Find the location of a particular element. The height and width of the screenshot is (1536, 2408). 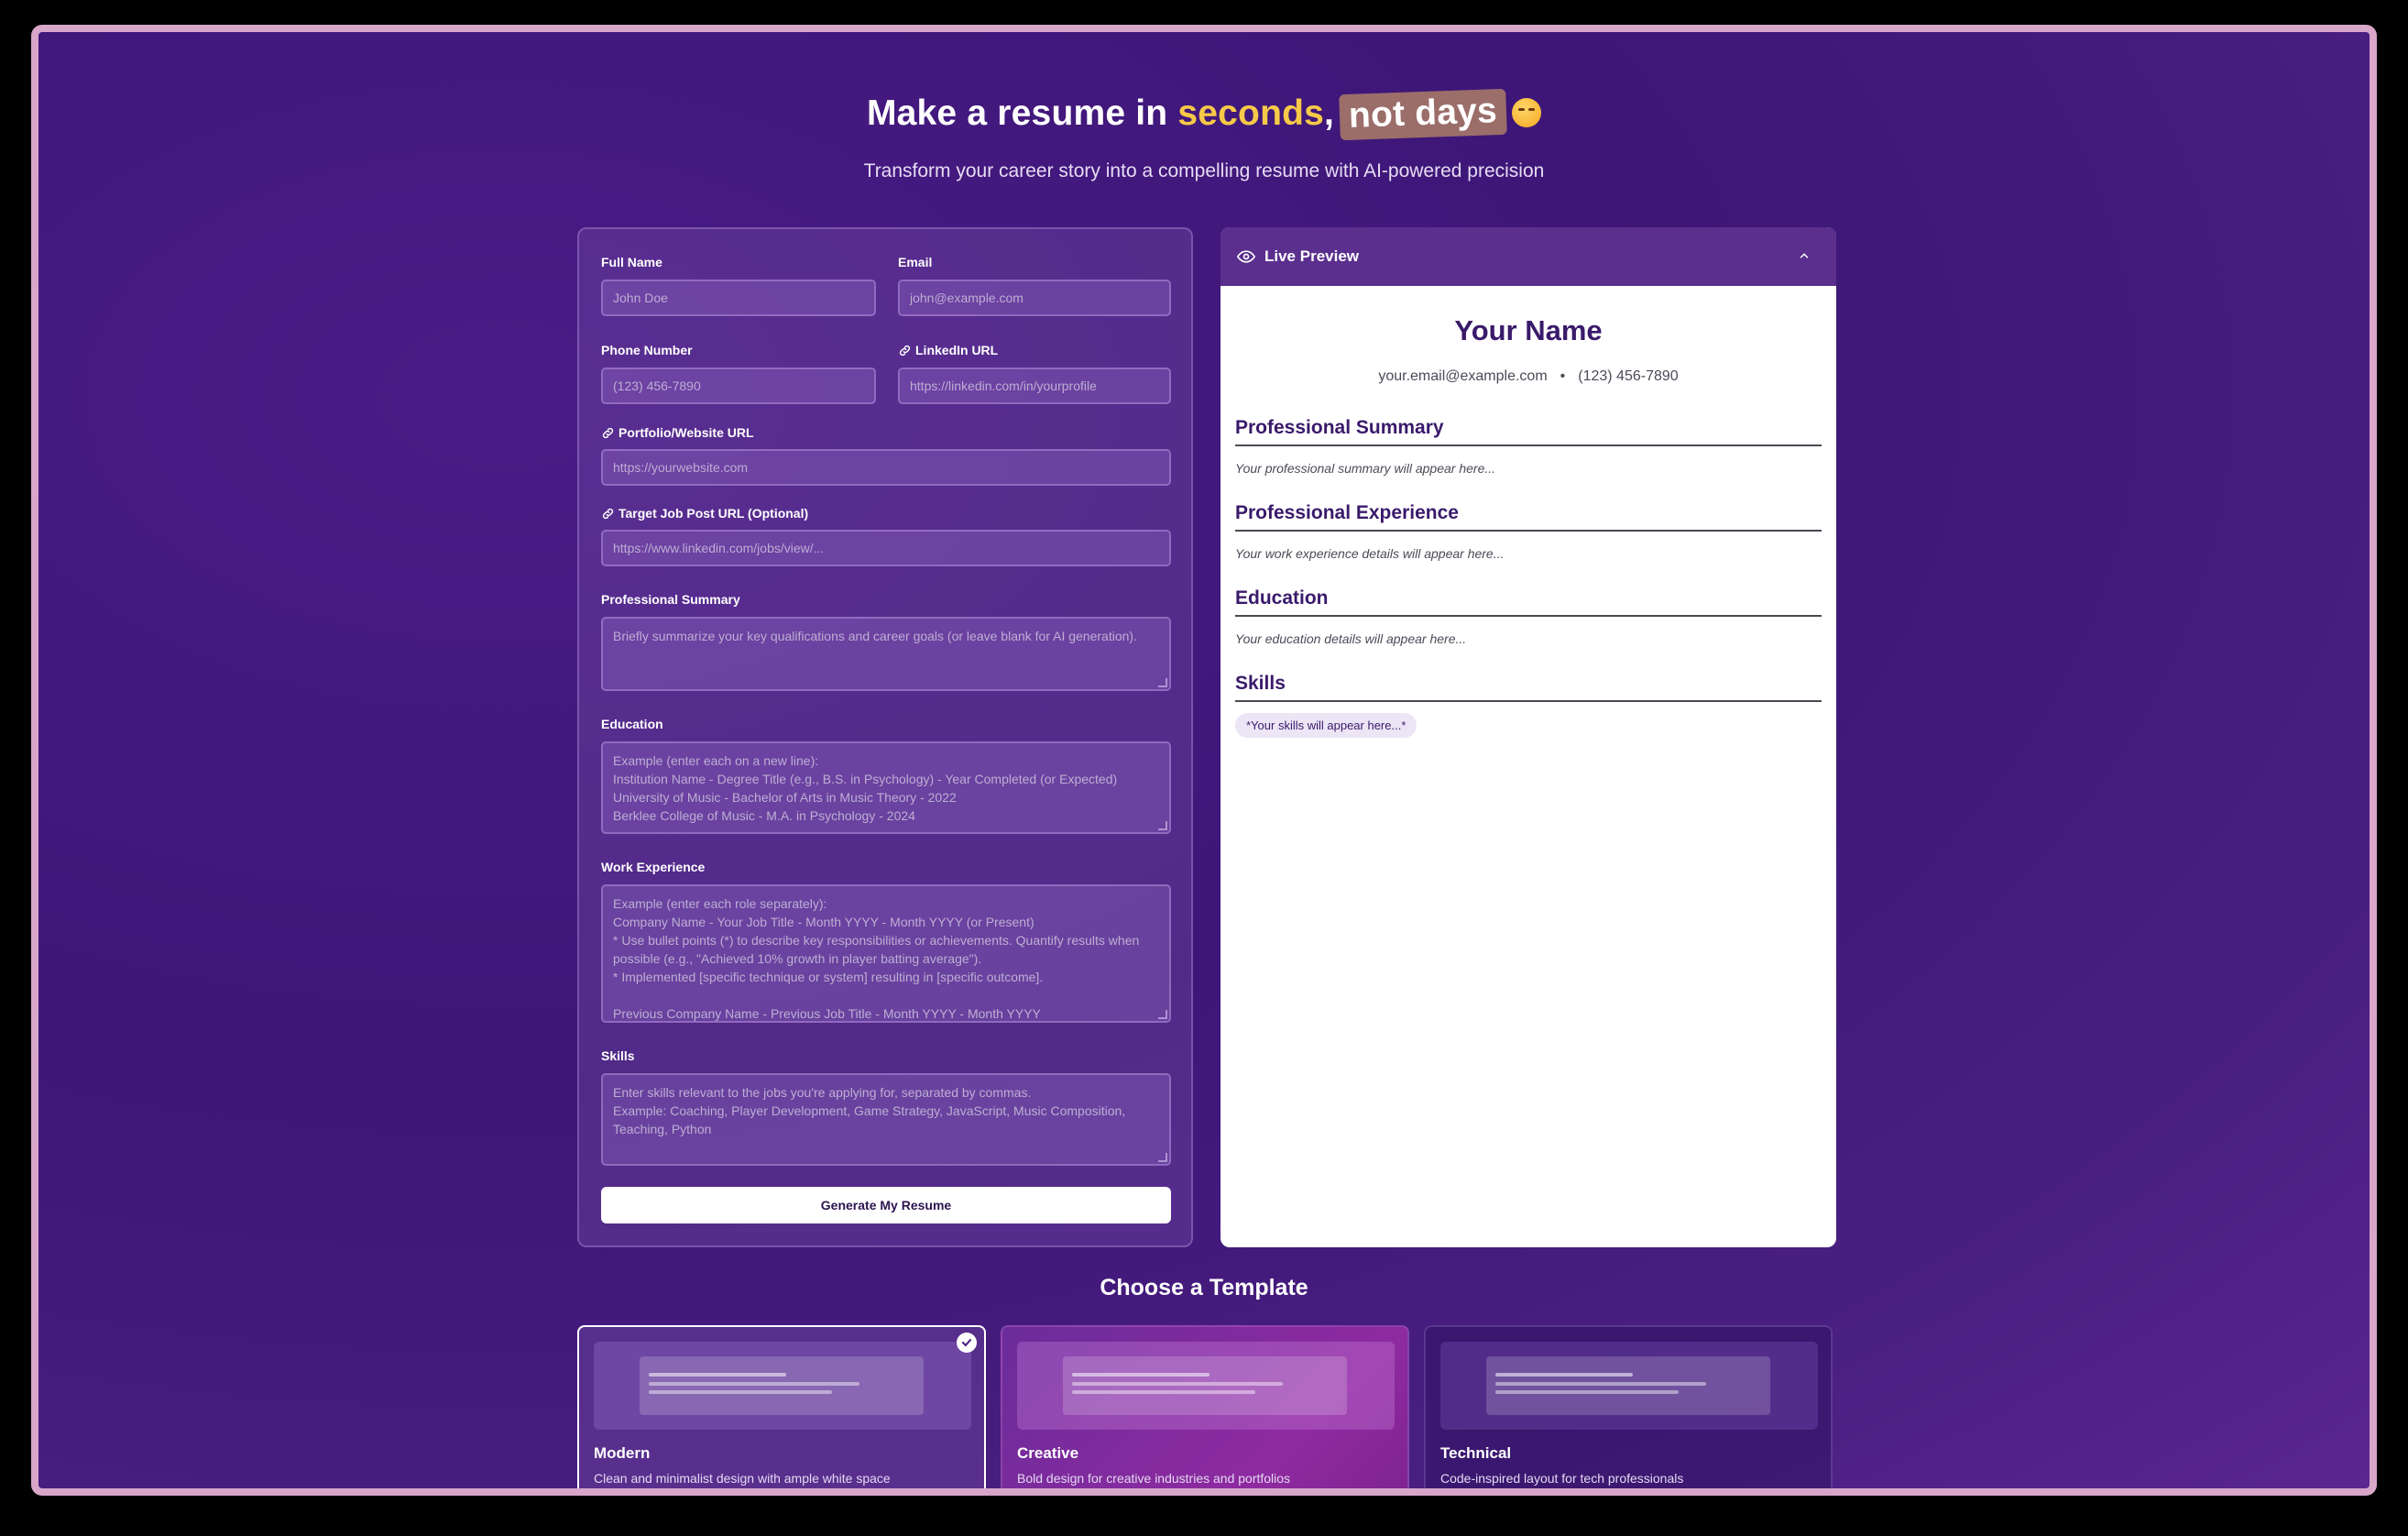

preview-section-summary-title: Professional Summary is located at coordinates (1529, 431).